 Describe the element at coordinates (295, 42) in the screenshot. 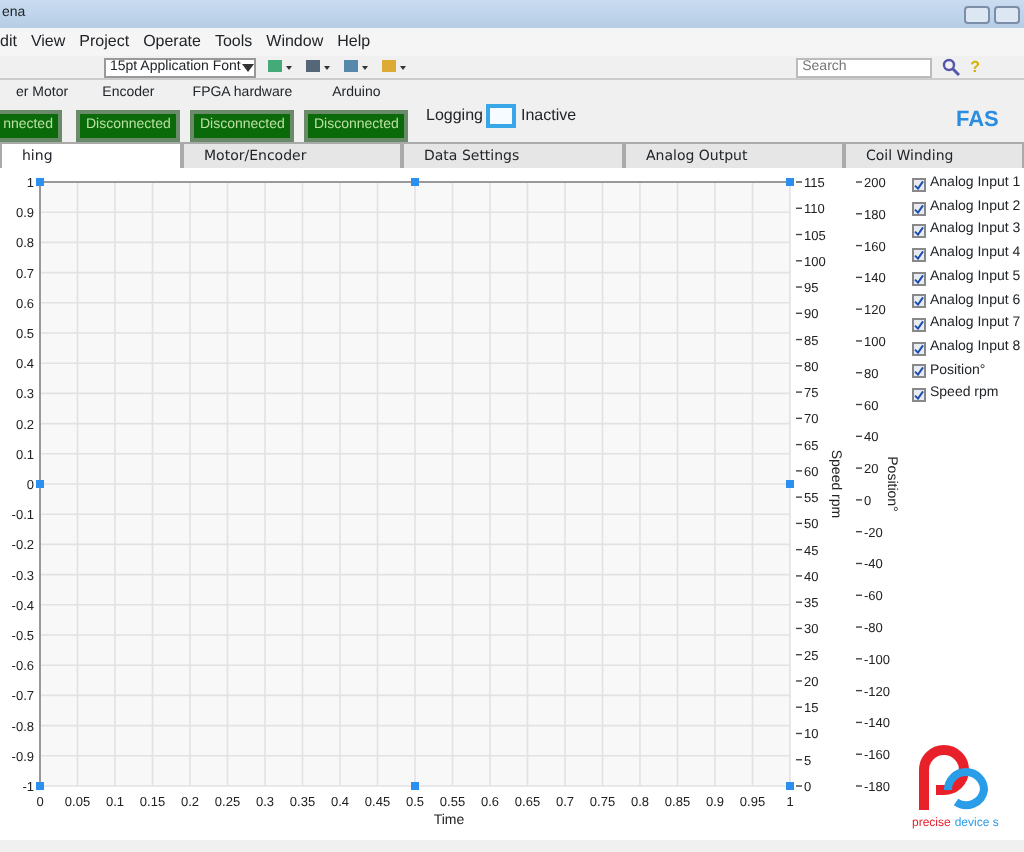

I see `menu-item: Window` at that location.